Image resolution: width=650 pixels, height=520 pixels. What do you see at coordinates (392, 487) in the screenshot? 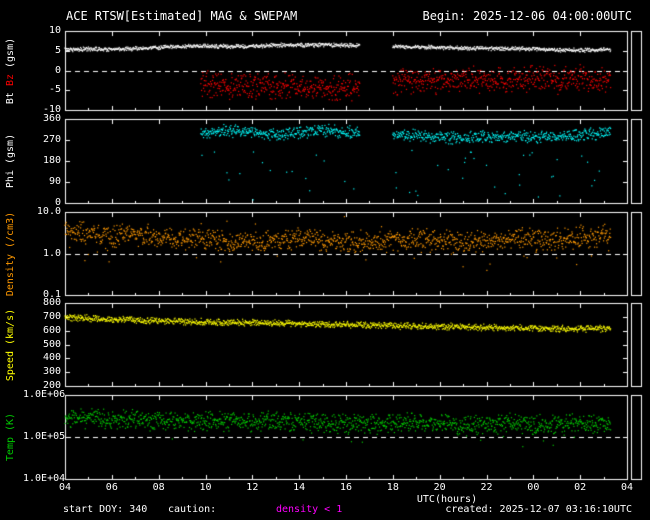
I see `x-tick-label: 18` at bounding box center [392, 487].